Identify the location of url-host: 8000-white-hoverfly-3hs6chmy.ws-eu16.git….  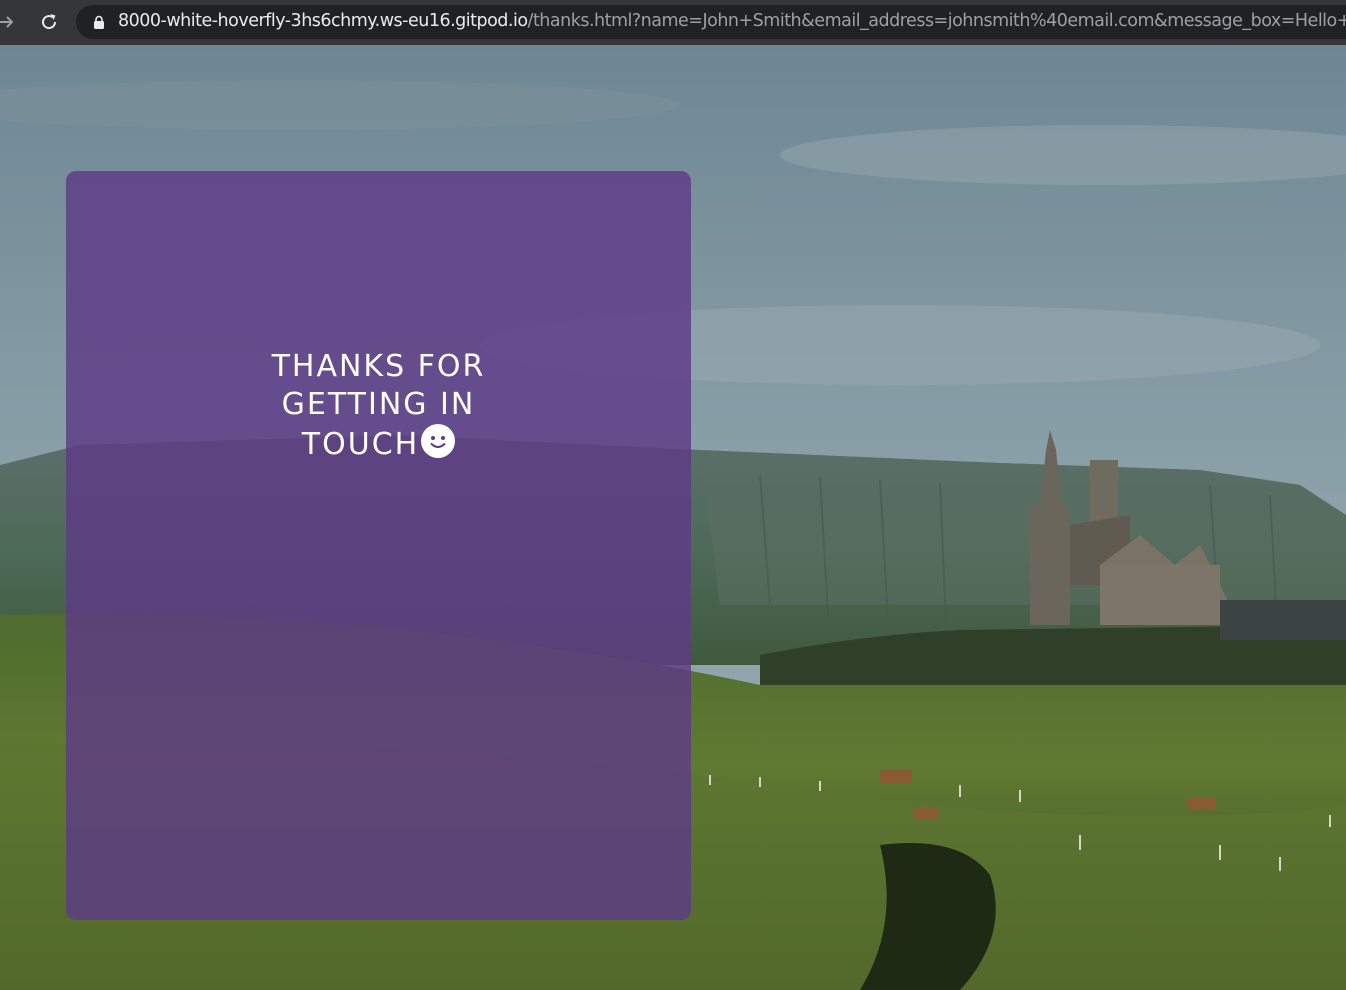
(323, 21).